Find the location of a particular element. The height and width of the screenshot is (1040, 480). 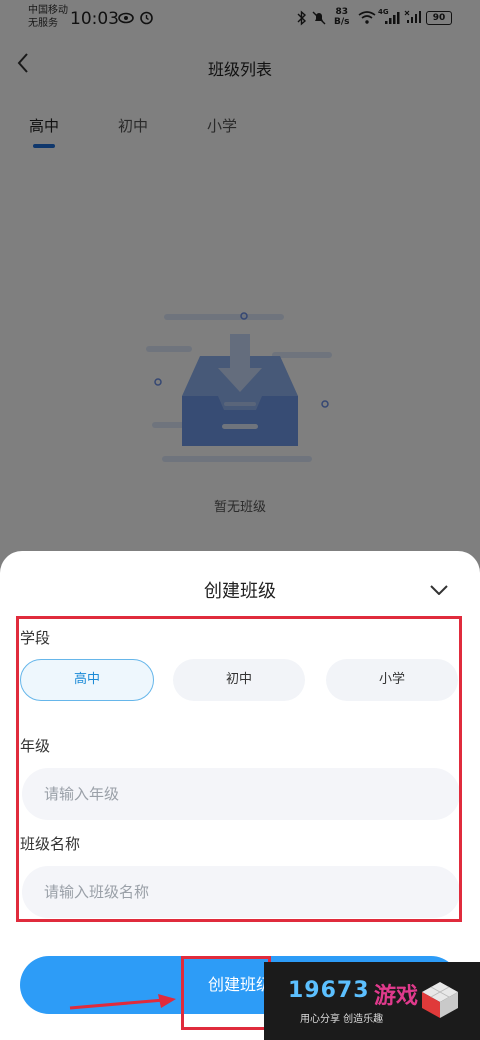

watermark-slogan: 用心分享 创造乐趣 is located at coordinates (342, 1019).